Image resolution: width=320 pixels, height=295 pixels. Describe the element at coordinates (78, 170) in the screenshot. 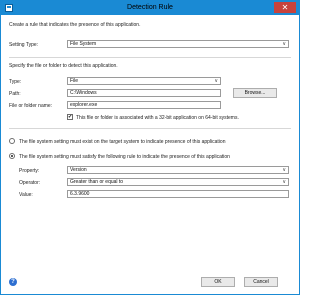

I see `property-value: Version` at that location.